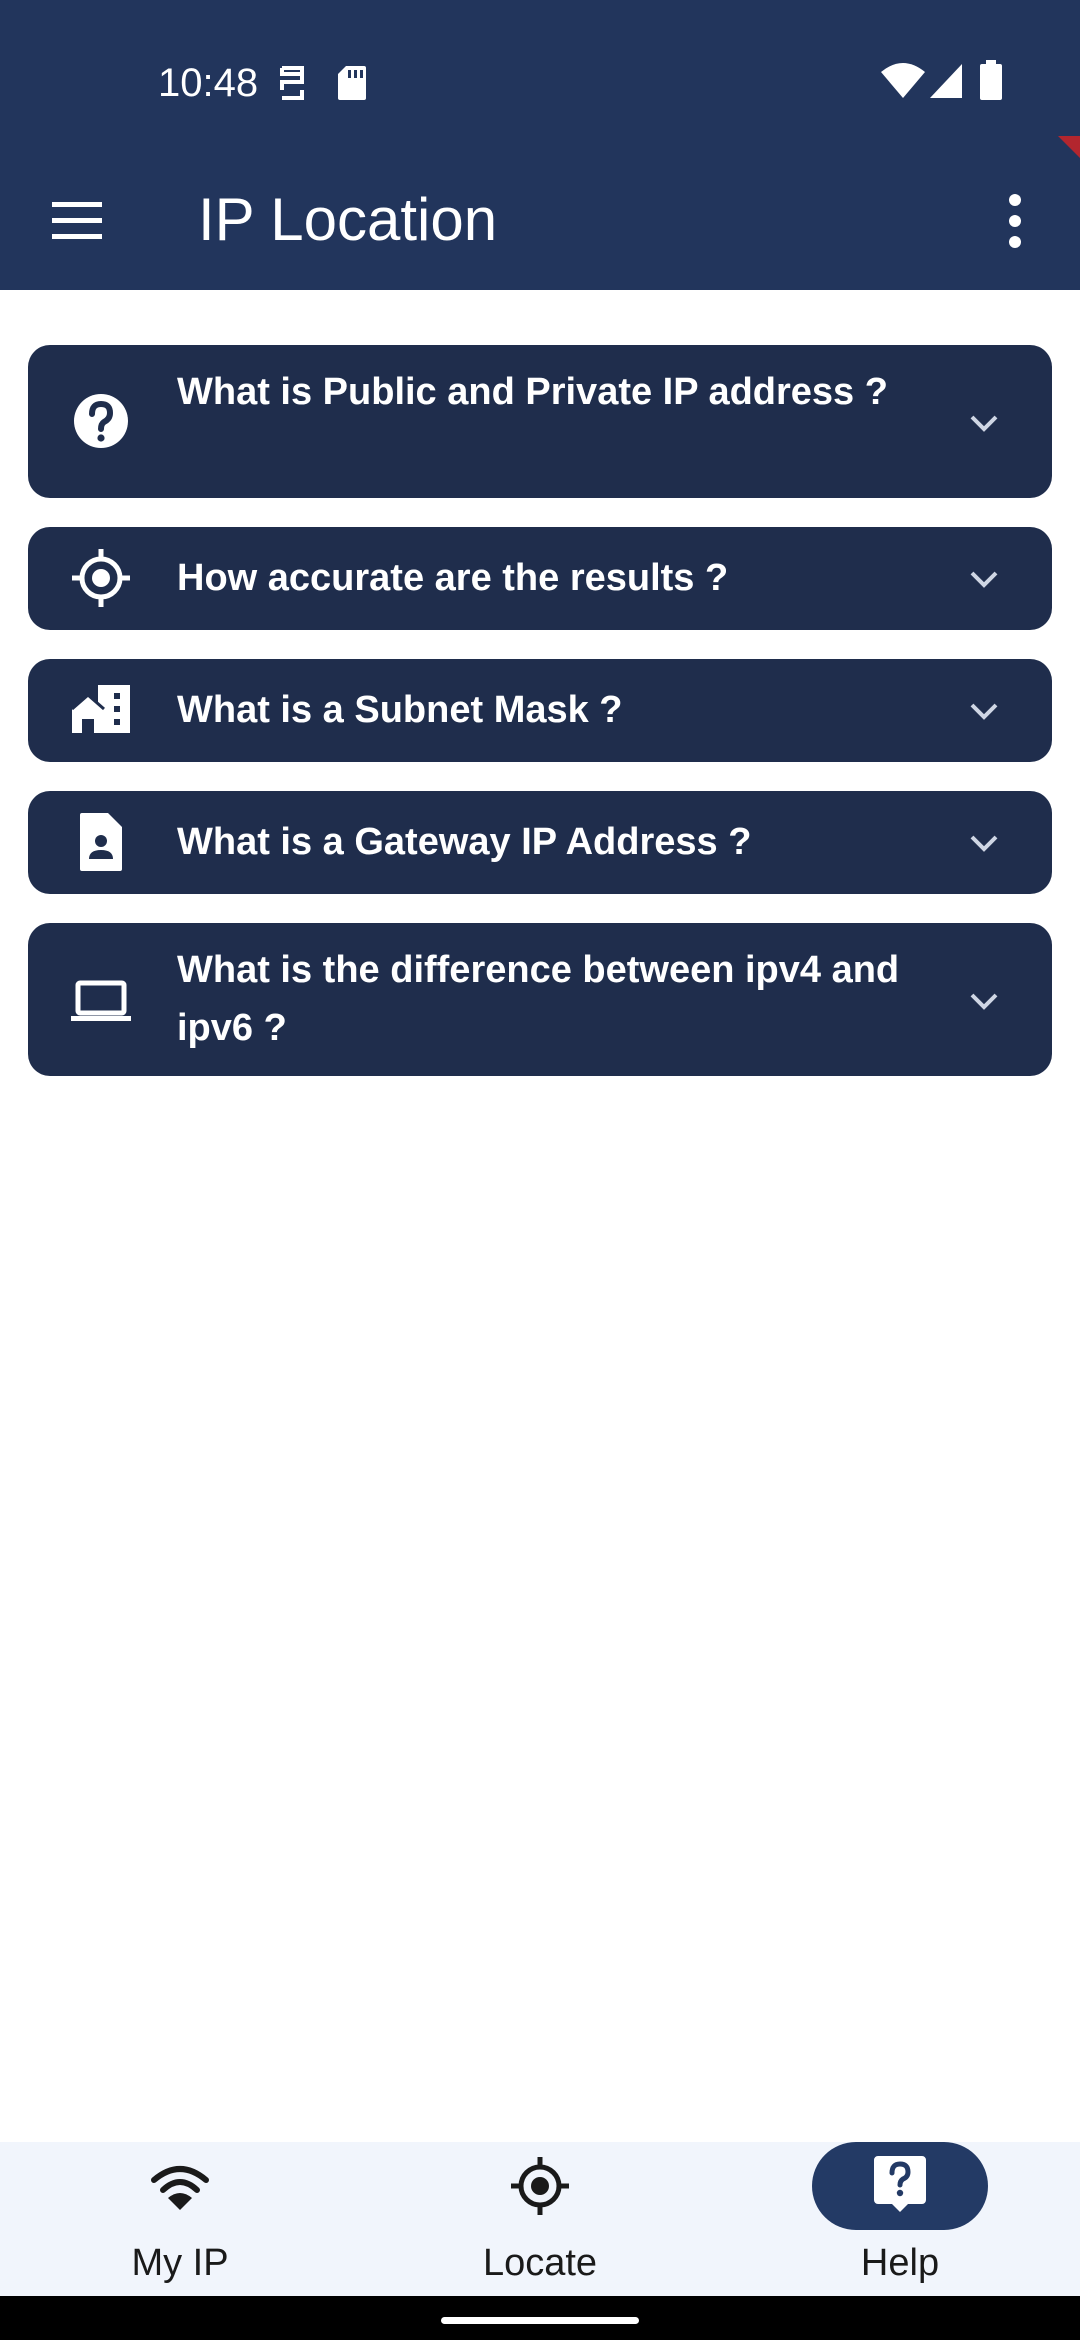  I want to click on nav-item-locate: Locate, so click(540, 2219).